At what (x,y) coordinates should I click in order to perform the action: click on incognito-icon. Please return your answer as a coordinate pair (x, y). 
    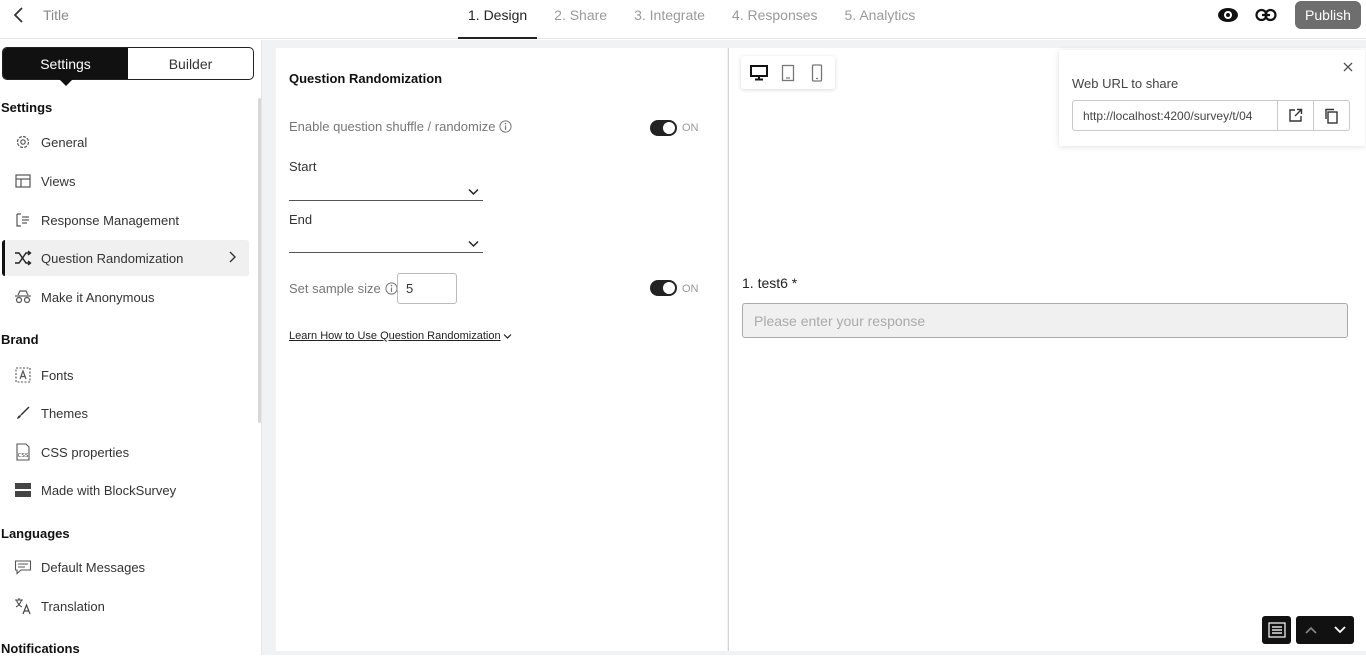
    Looking at the image, I should click on (23, 297).